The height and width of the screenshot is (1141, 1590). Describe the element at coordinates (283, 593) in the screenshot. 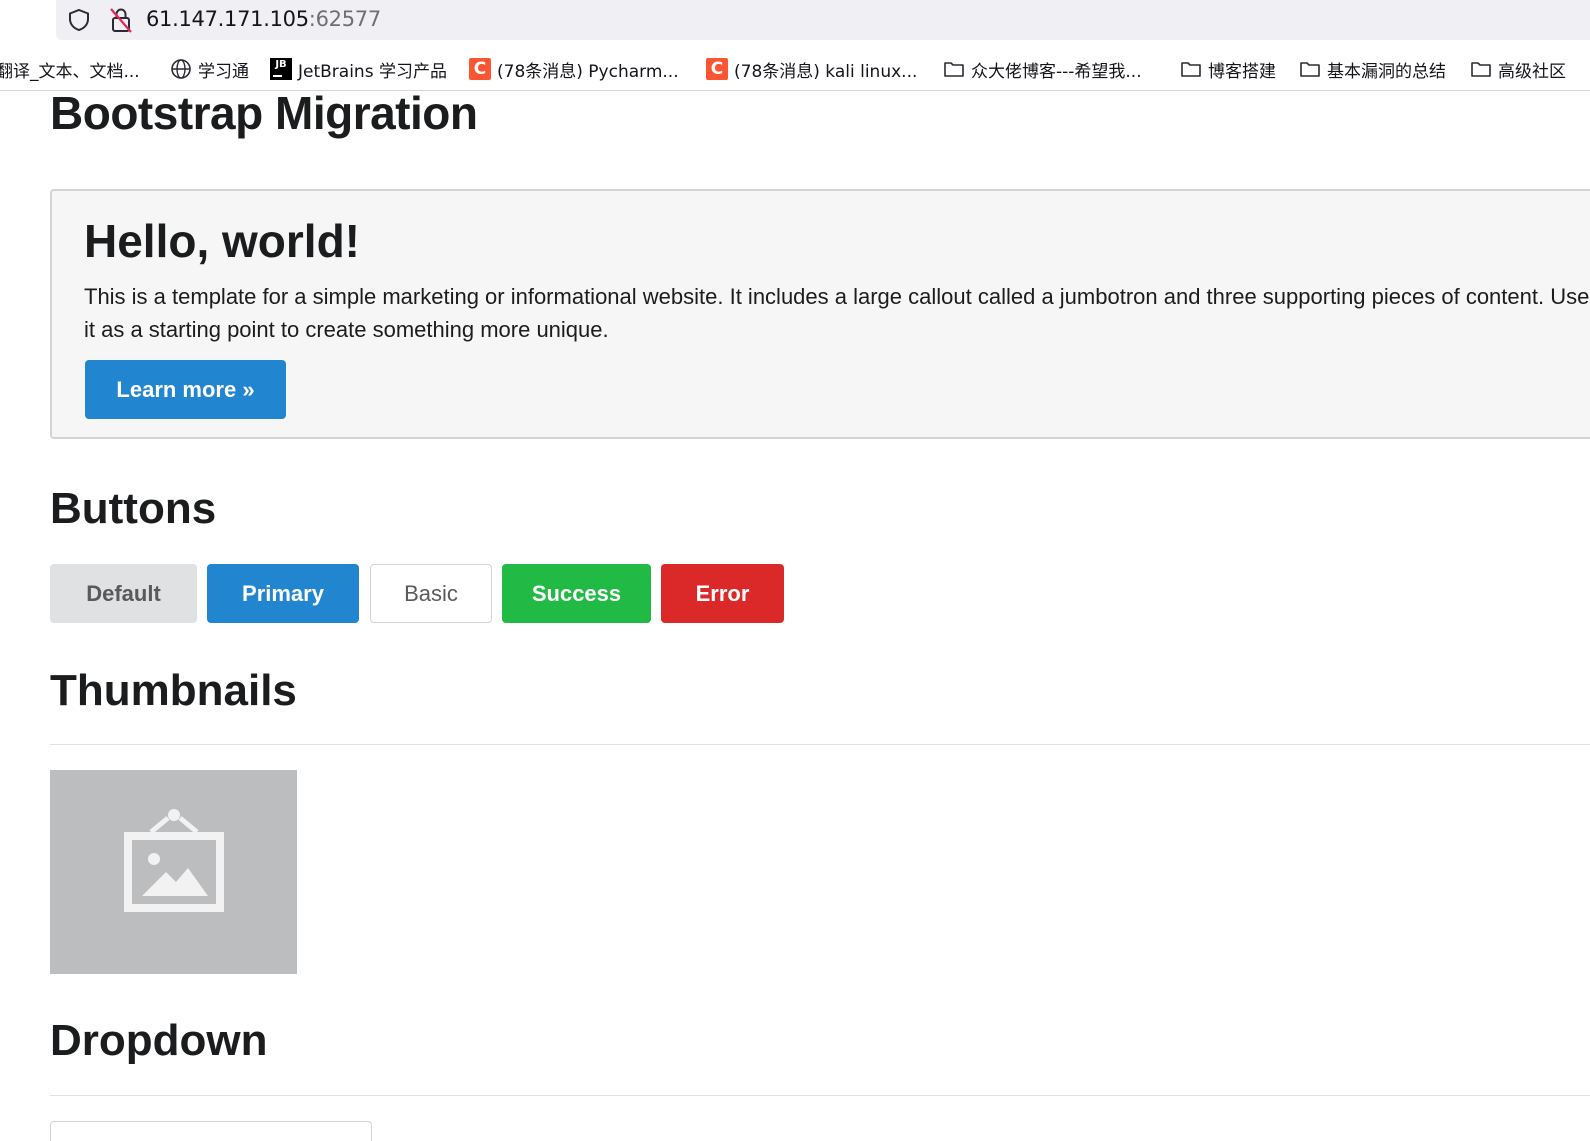

I see `primary-button: Primary` at that location.